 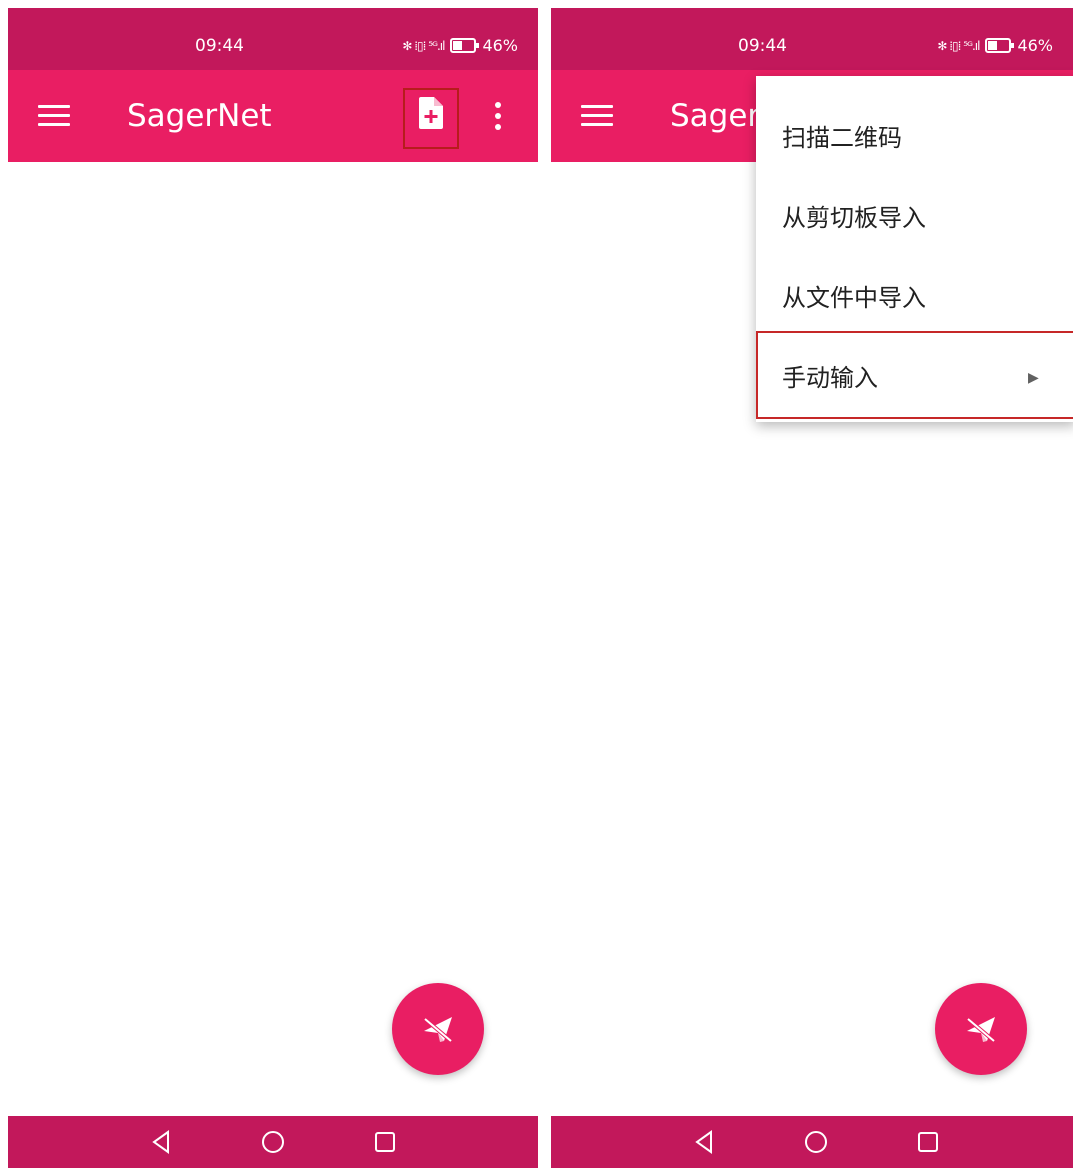 What do you see at coordinates (854, 218) in the screenshot?
I see `menu-item-label: 从剪切板导入` at bounding box center [854, 218].